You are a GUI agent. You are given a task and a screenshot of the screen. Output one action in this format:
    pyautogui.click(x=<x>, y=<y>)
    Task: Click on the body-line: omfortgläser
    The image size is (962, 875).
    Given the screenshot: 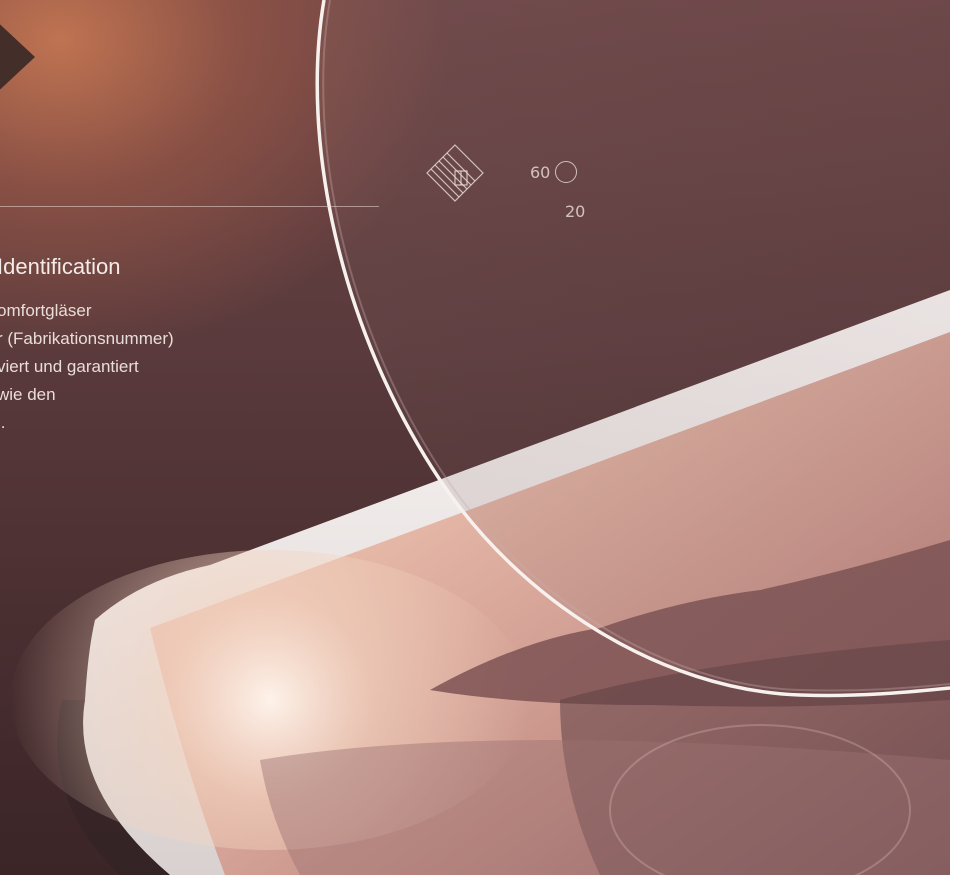 What is the action you would take?
    pyautogui.click(x=46, y=310)
    